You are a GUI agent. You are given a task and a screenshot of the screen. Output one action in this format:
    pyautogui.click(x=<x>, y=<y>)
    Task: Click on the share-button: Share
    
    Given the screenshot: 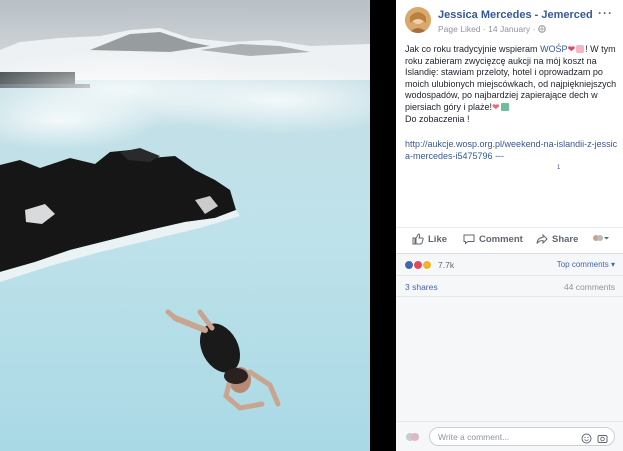 What is the action you would take?
    pyautogui.click(x=557, y=239)
    